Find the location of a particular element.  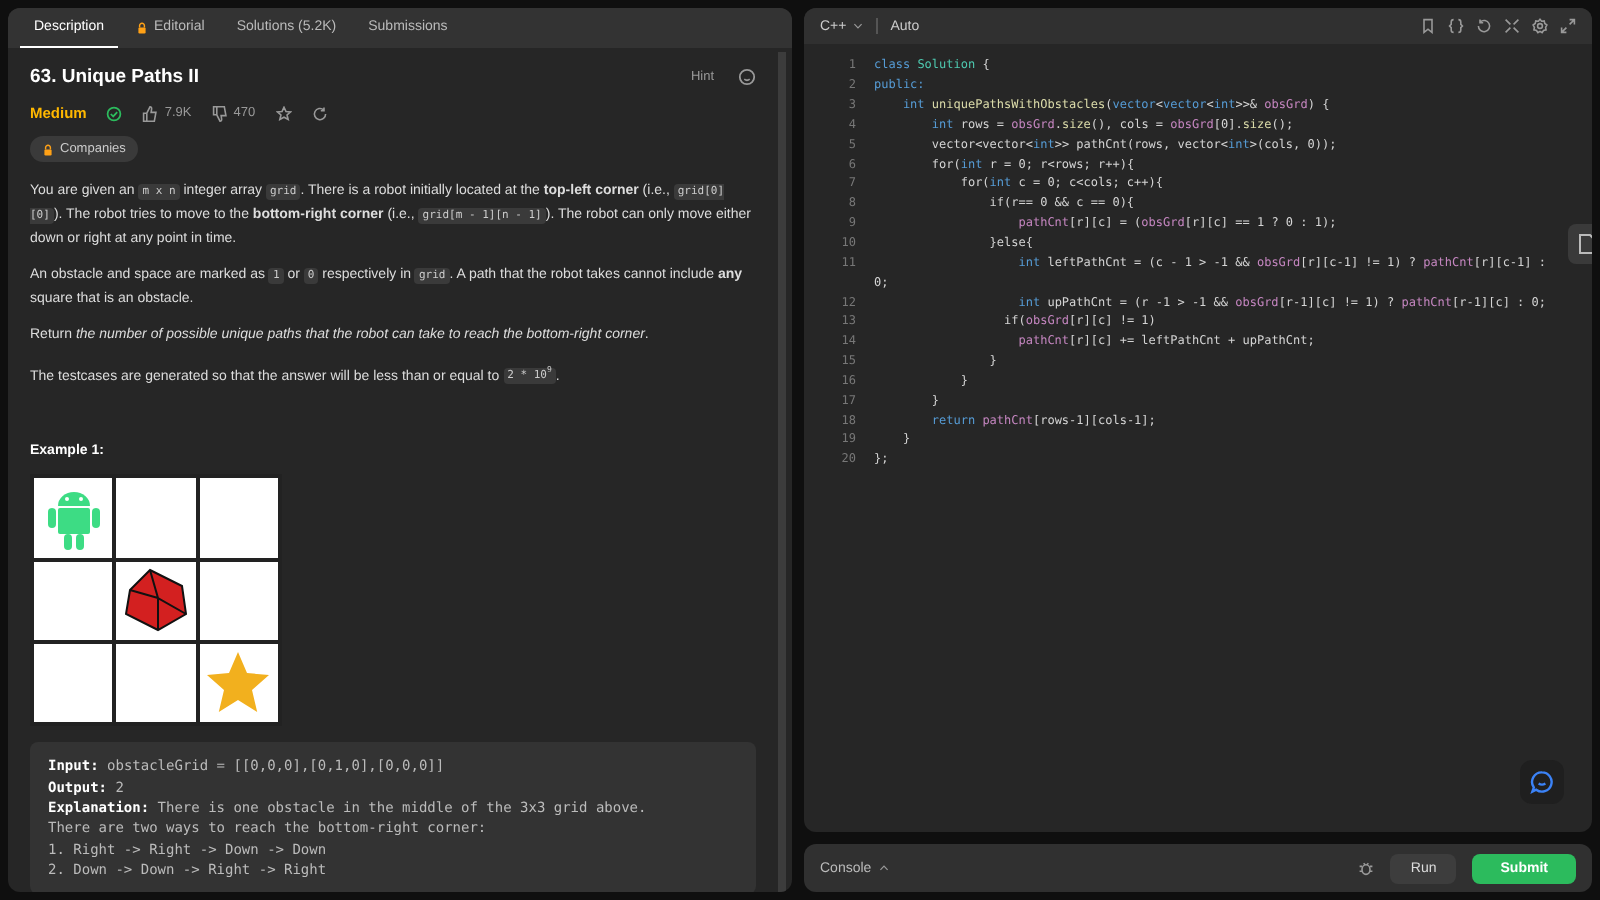

lock-icon is located at coordinates (48, 149).